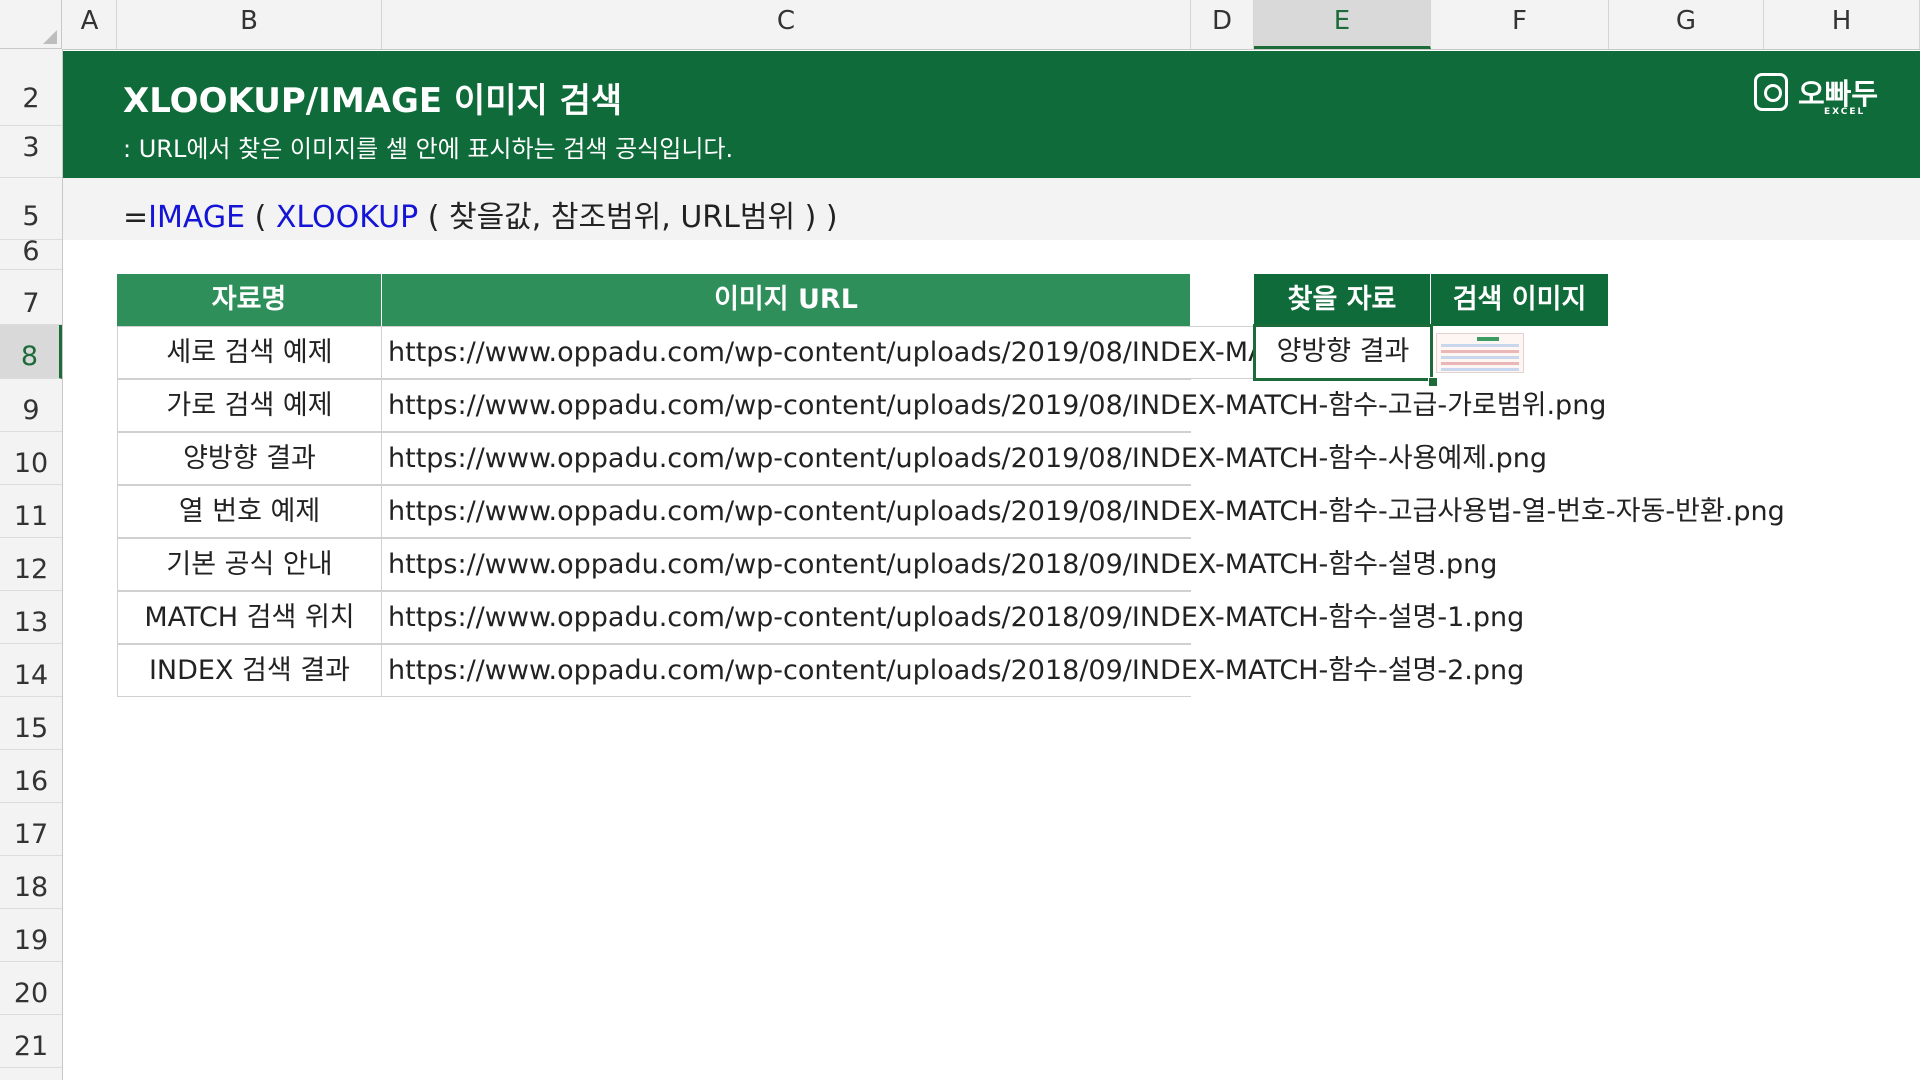 This screenshot has width=1920, height=1080. I want to click on row-header-12: 12, so click(31, 564).